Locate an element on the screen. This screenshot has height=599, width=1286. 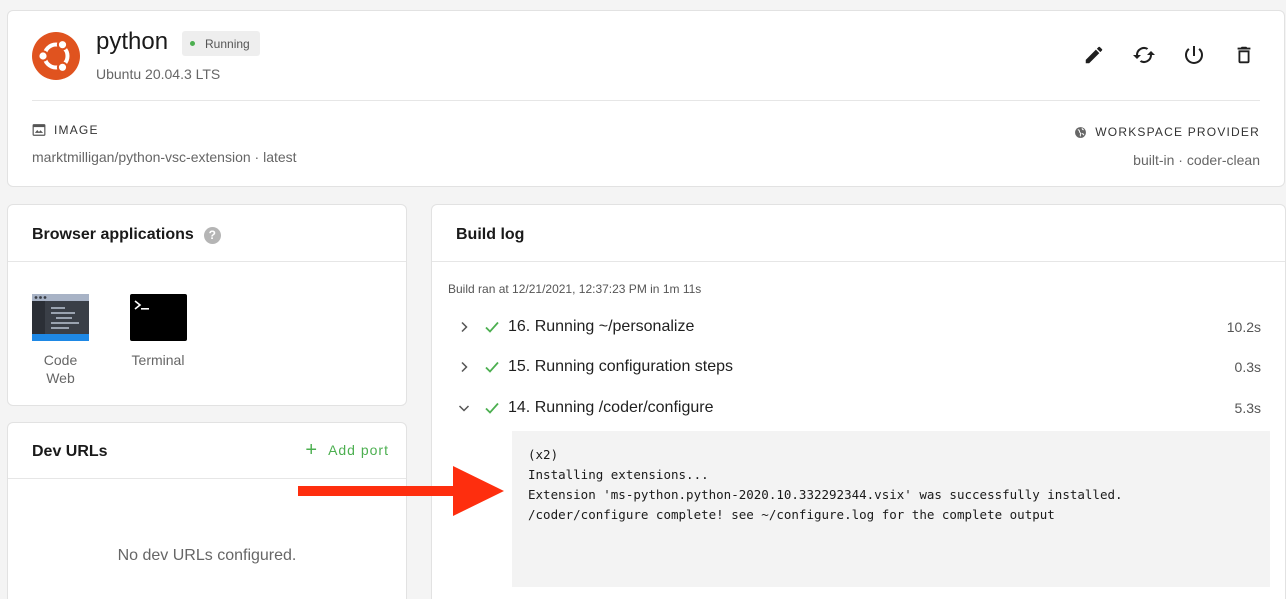
browser-applications-title: Browser applications ? is located at coordinates (126, 235).